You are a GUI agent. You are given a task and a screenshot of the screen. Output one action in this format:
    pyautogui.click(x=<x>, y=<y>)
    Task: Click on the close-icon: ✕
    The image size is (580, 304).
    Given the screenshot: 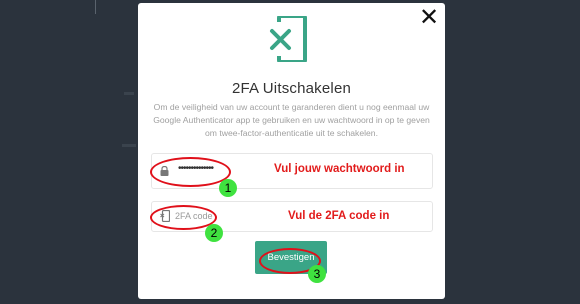 What is the action you would take?
    pyautogui.click(x=429, y=17)
    